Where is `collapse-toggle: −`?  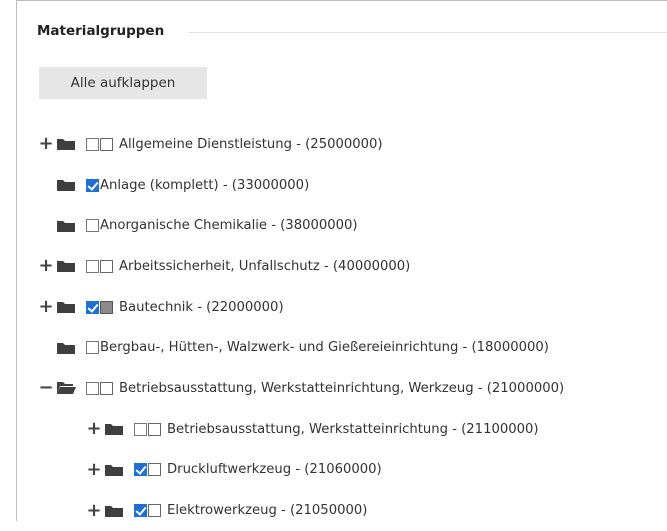 collapse-toggle: − is located at coordinates (46, 388).